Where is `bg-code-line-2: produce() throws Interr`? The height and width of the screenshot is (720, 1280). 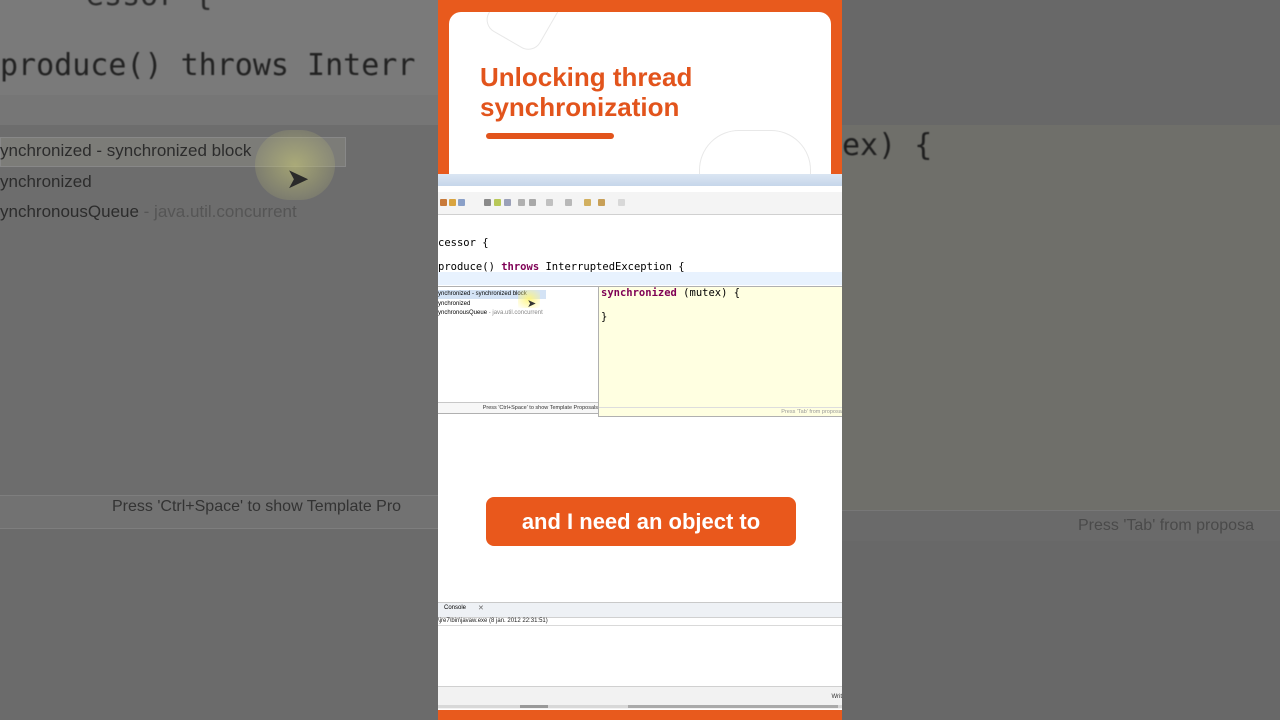
bg-code-line-2: produce() throws Interr is located at coordinates (207, 65).